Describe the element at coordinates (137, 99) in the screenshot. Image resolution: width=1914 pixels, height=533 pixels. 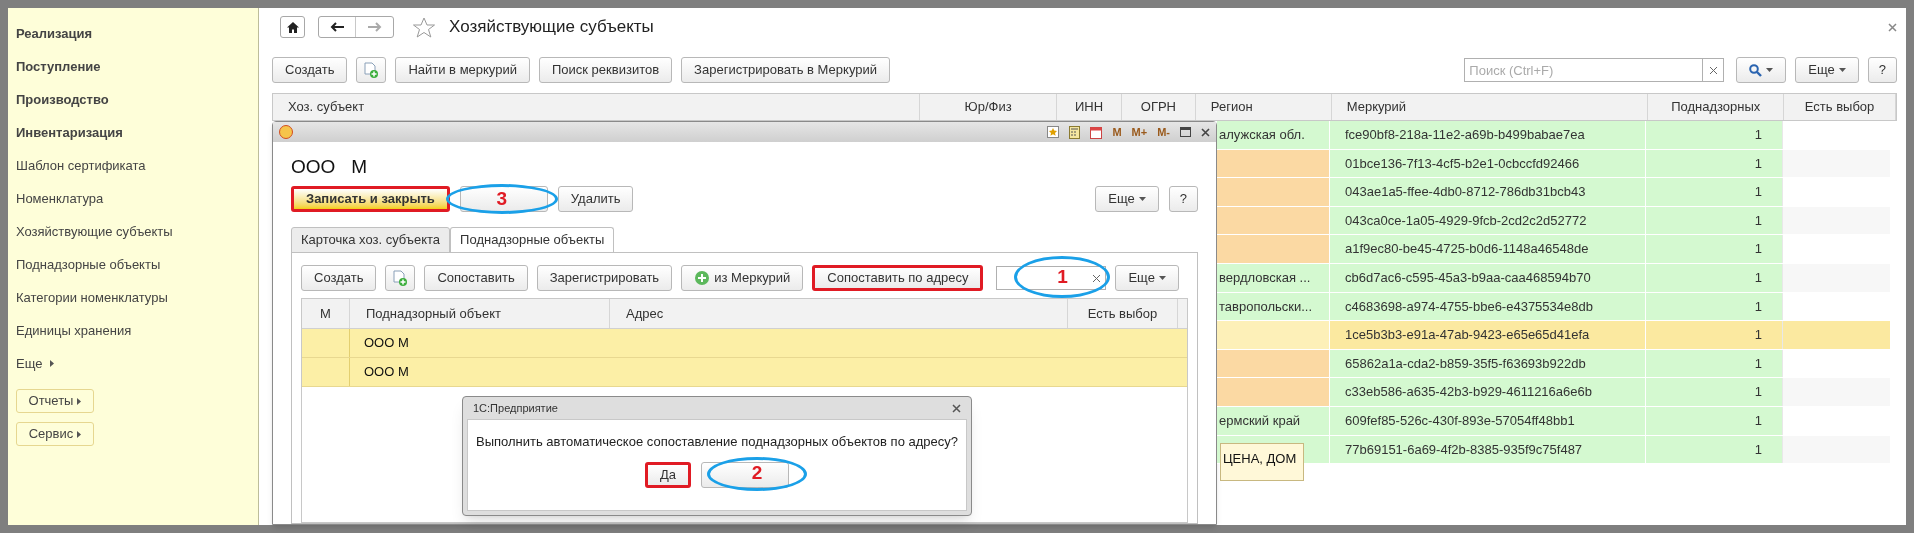
I see `sidebar-section: Производство` at that location.